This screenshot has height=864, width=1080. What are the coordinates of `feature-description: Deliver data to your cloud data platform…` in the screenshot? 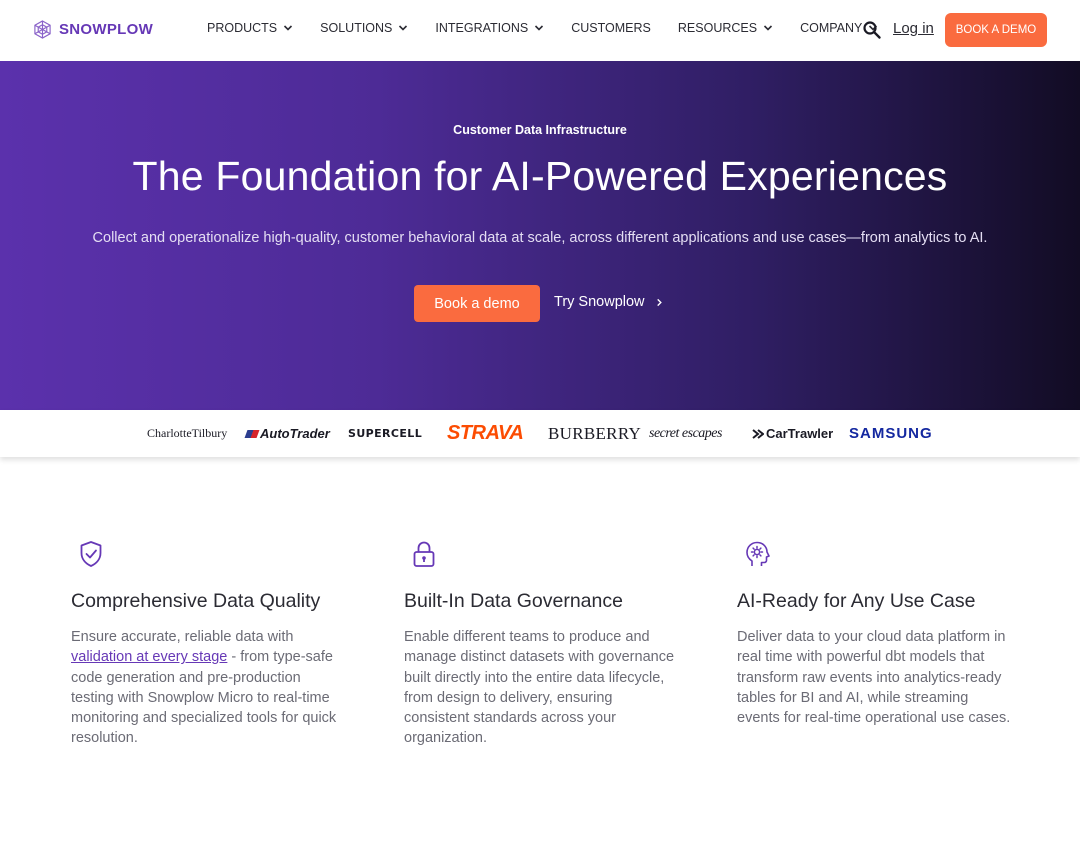 It's located at (874, 678).